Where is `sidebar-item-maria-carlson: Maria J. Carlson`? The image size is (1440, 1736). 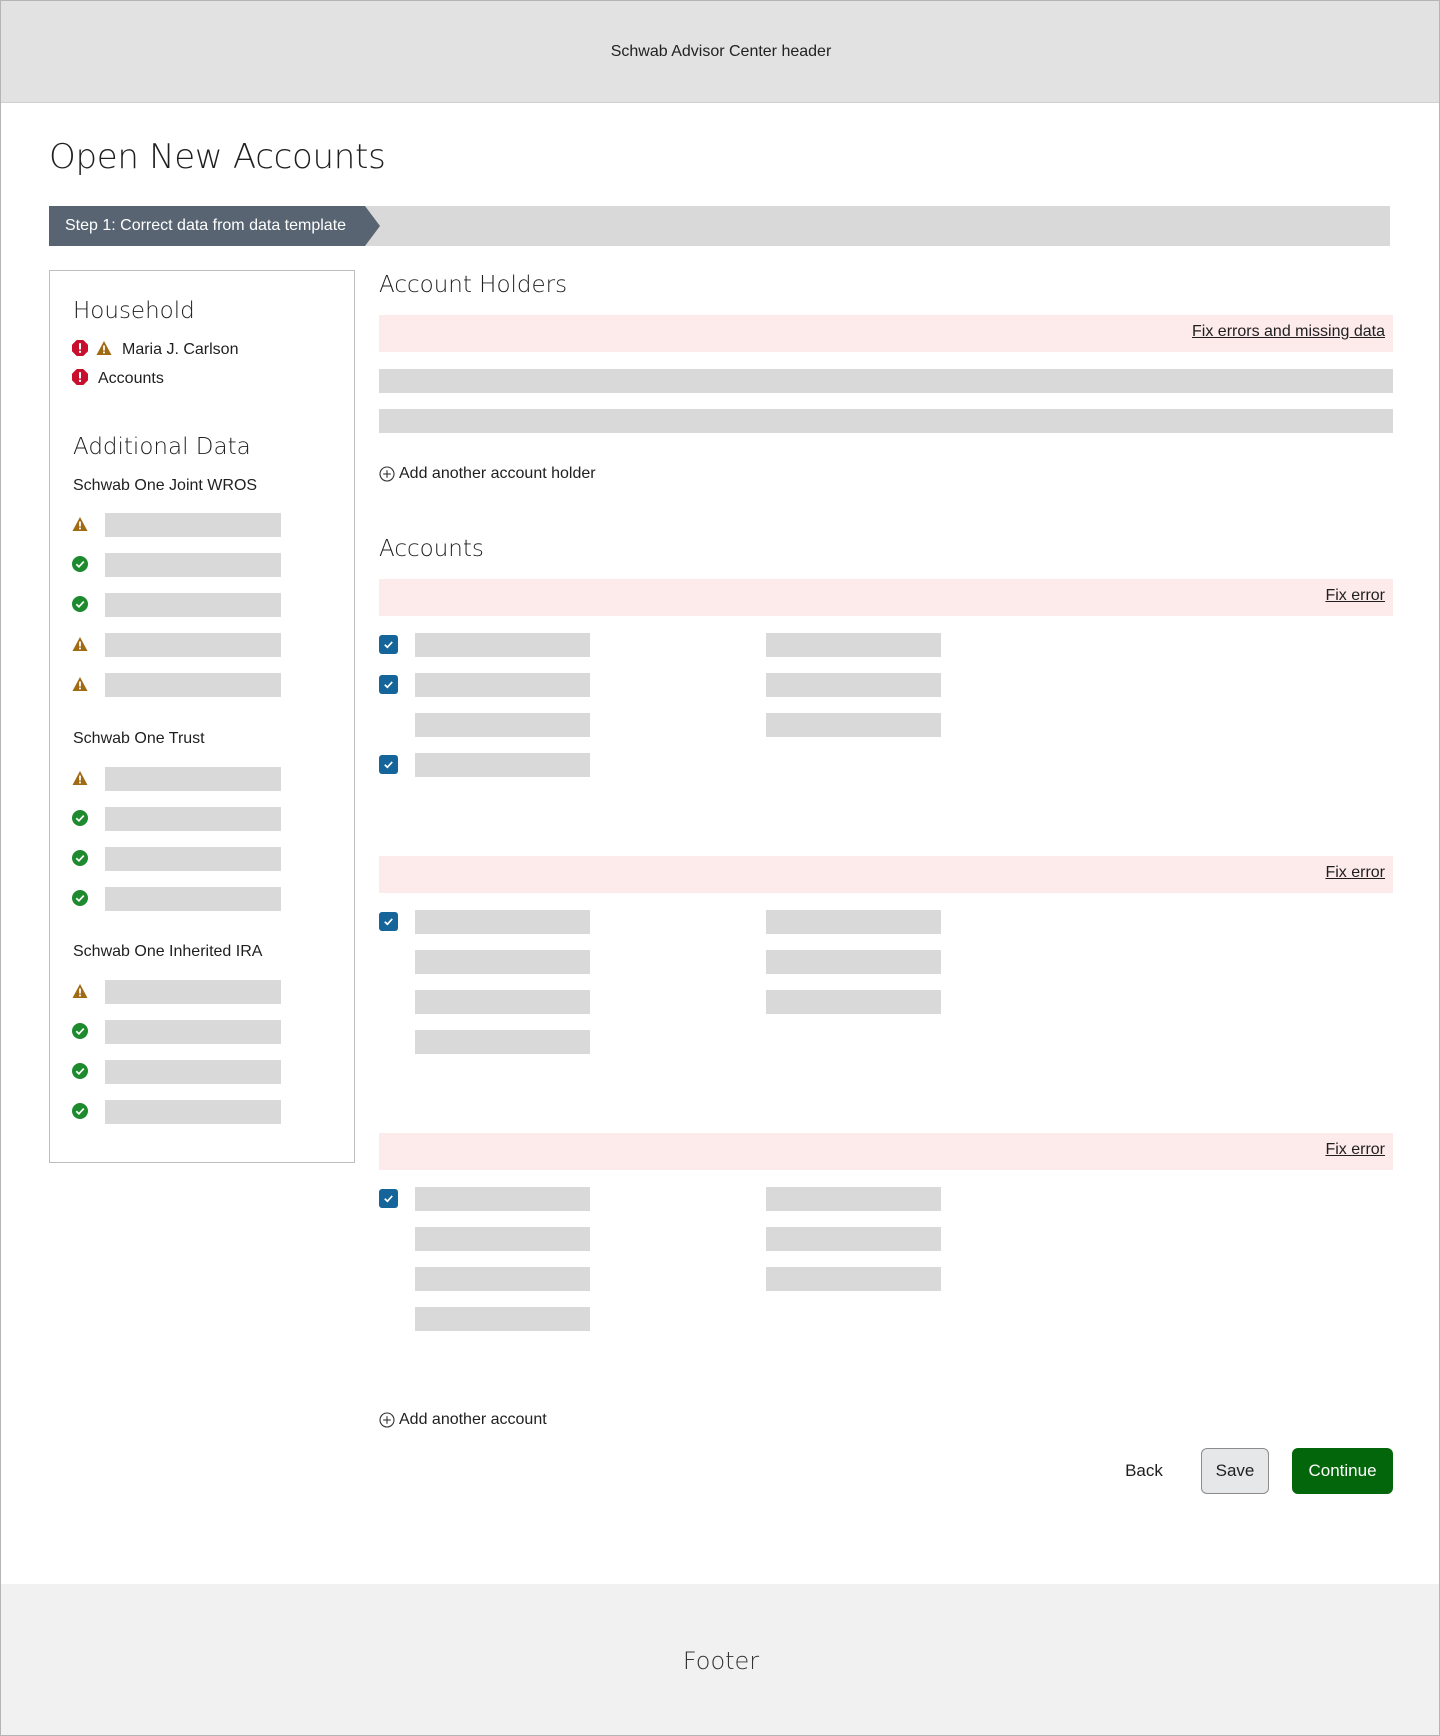 sidebar-item-maria-carlson: Maria J. Carlson is located at coordinates (180, 350).